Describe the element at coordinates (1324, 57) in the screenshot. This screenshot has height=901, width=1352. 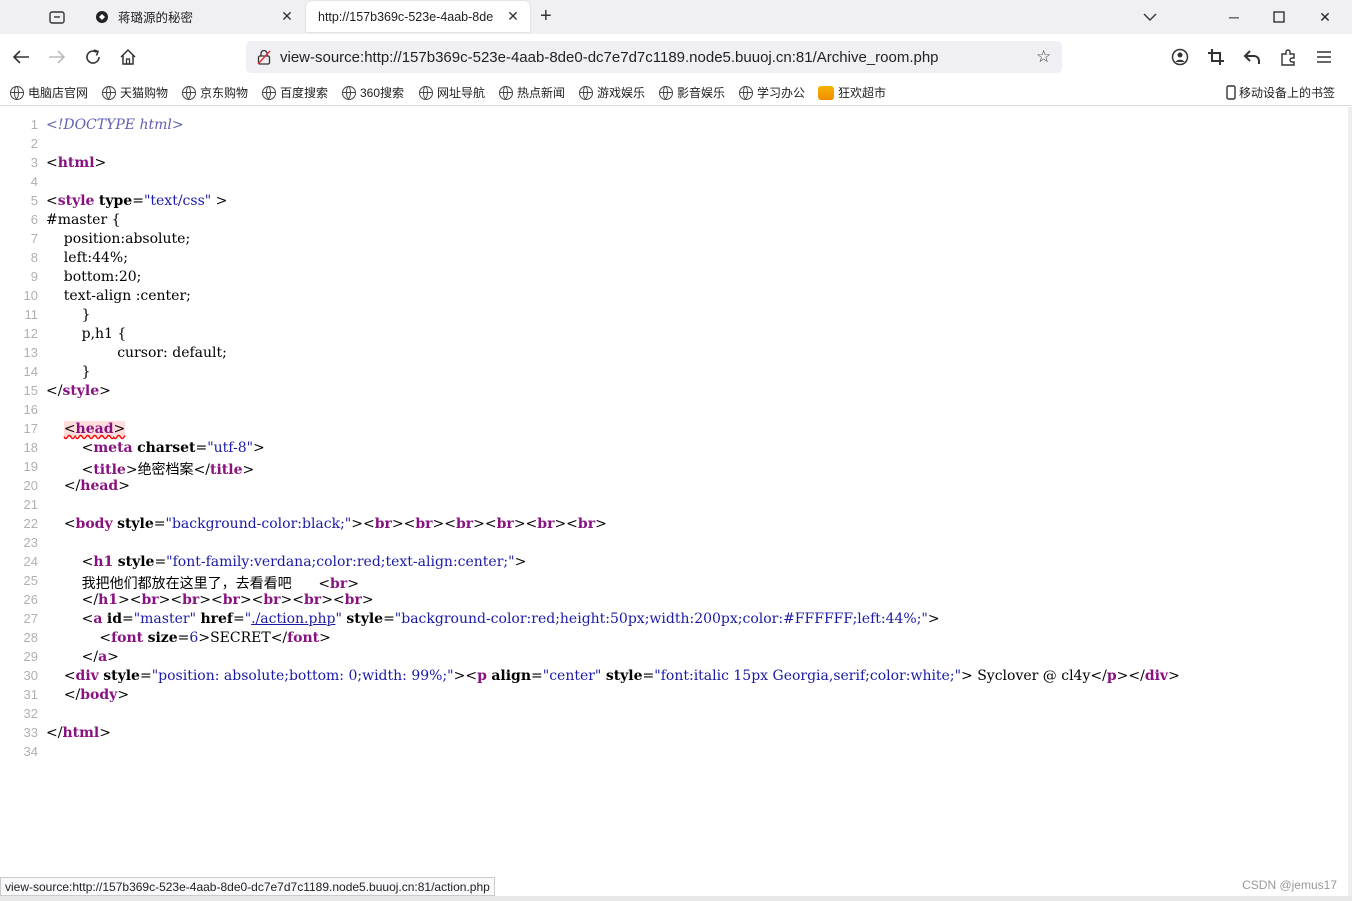
I see `menu-hamburger-icon` at that location.